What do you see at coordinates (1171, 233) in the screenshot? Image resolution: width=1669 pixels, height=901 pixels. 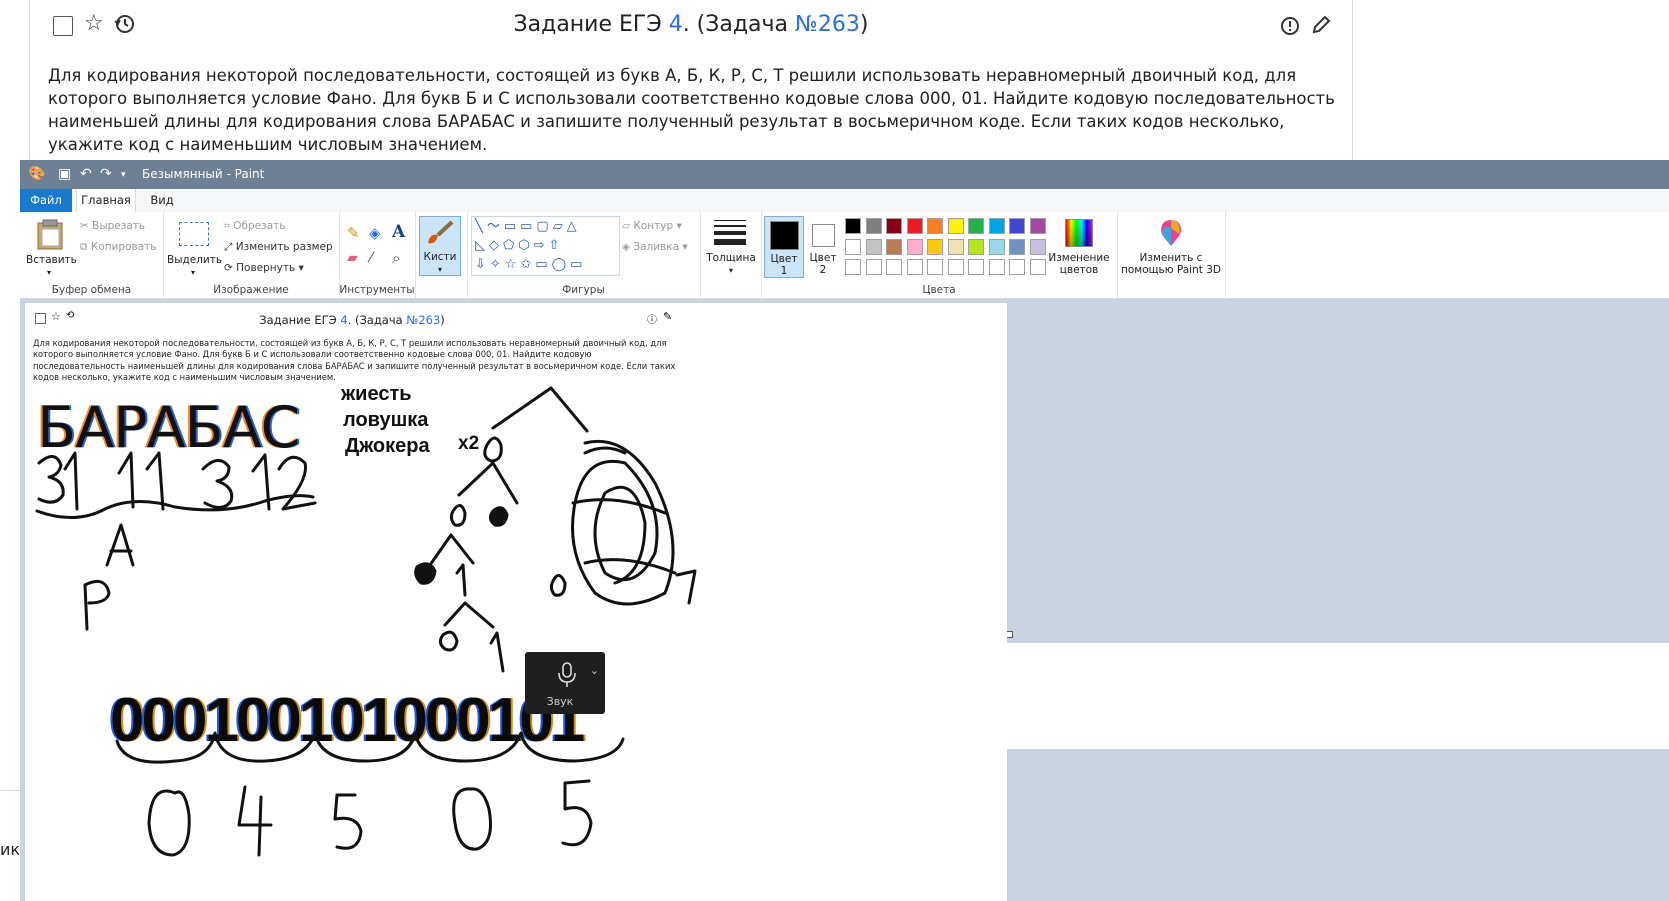 I see `paint3d-icon` at bounding box center [1171, 233].